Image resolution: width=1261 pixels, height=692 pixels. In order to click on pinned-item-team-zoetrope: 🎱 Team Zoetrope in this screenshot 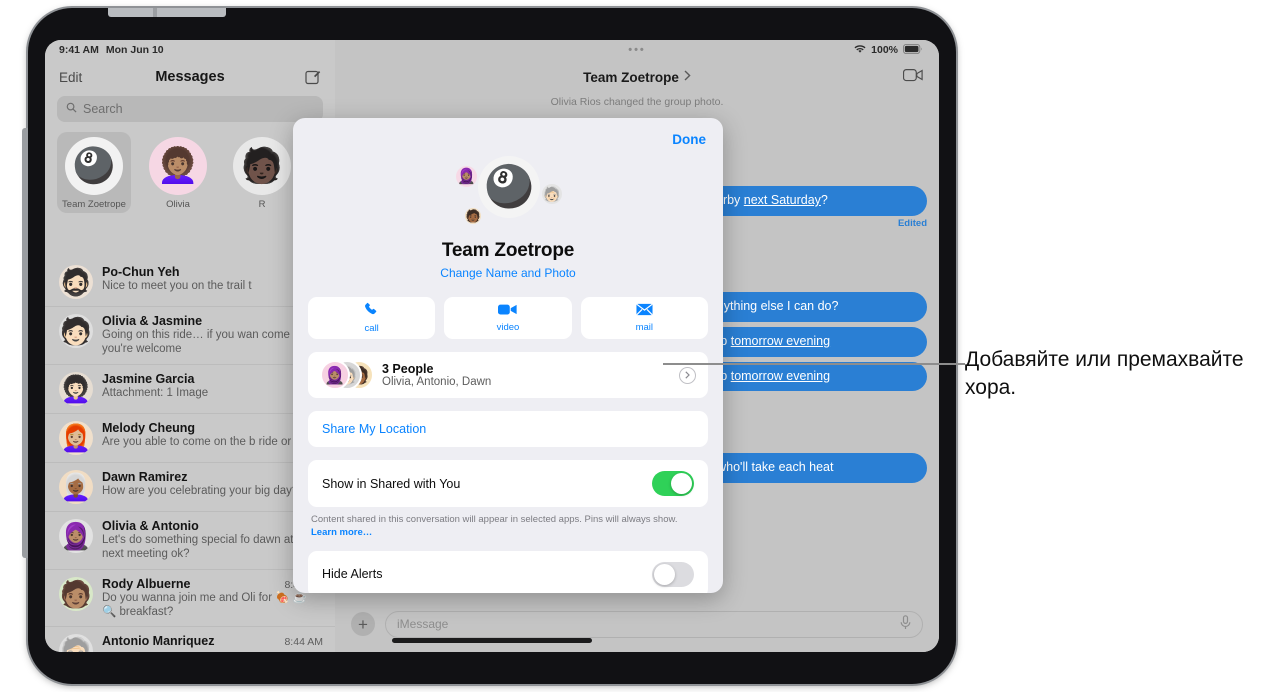, I will do `click(94, 172)`.